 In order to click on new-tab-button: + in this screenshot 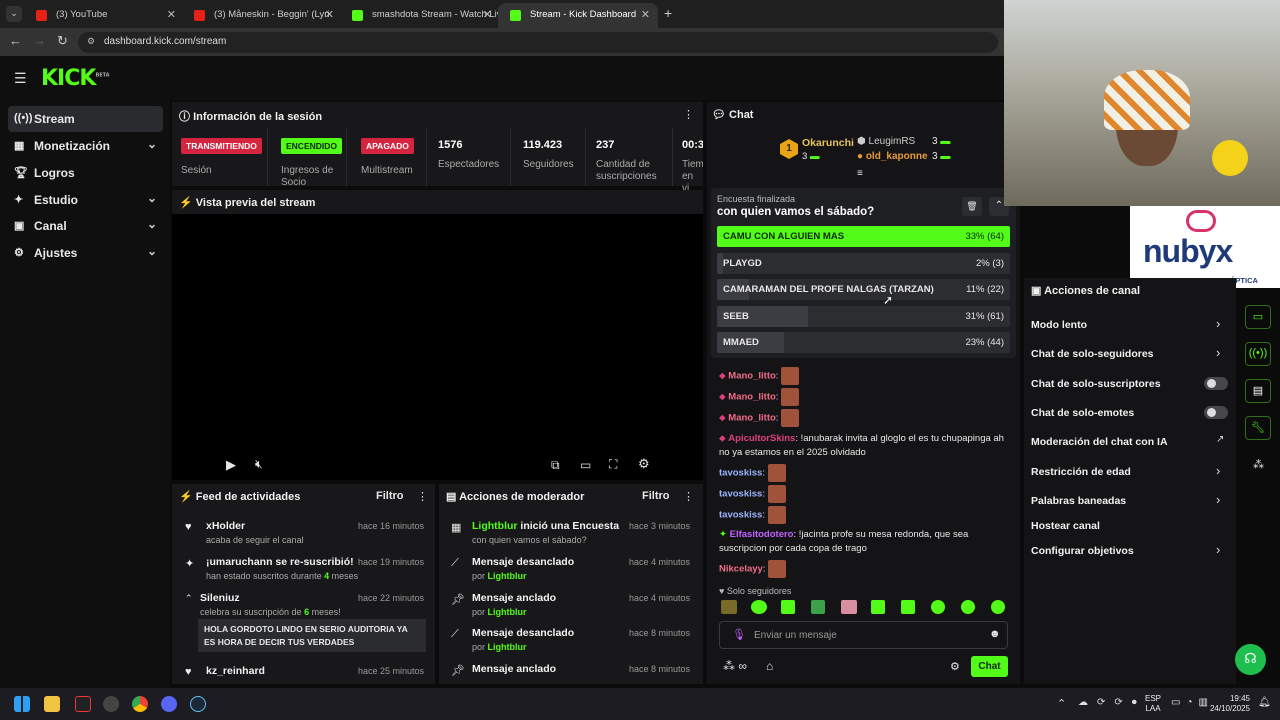, I will do `click(668, 13)`.